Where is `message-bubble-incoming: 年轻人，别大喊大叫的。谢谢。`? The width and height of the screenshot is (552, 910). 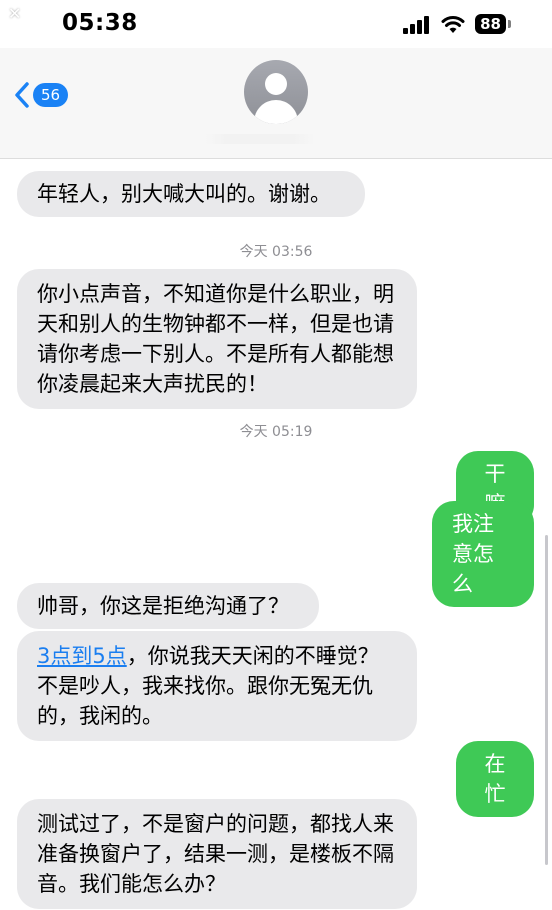 message-bubble-incoming: 年轻人，别大喊大叫的。谢谢。 is located at coordinates (191, 194).